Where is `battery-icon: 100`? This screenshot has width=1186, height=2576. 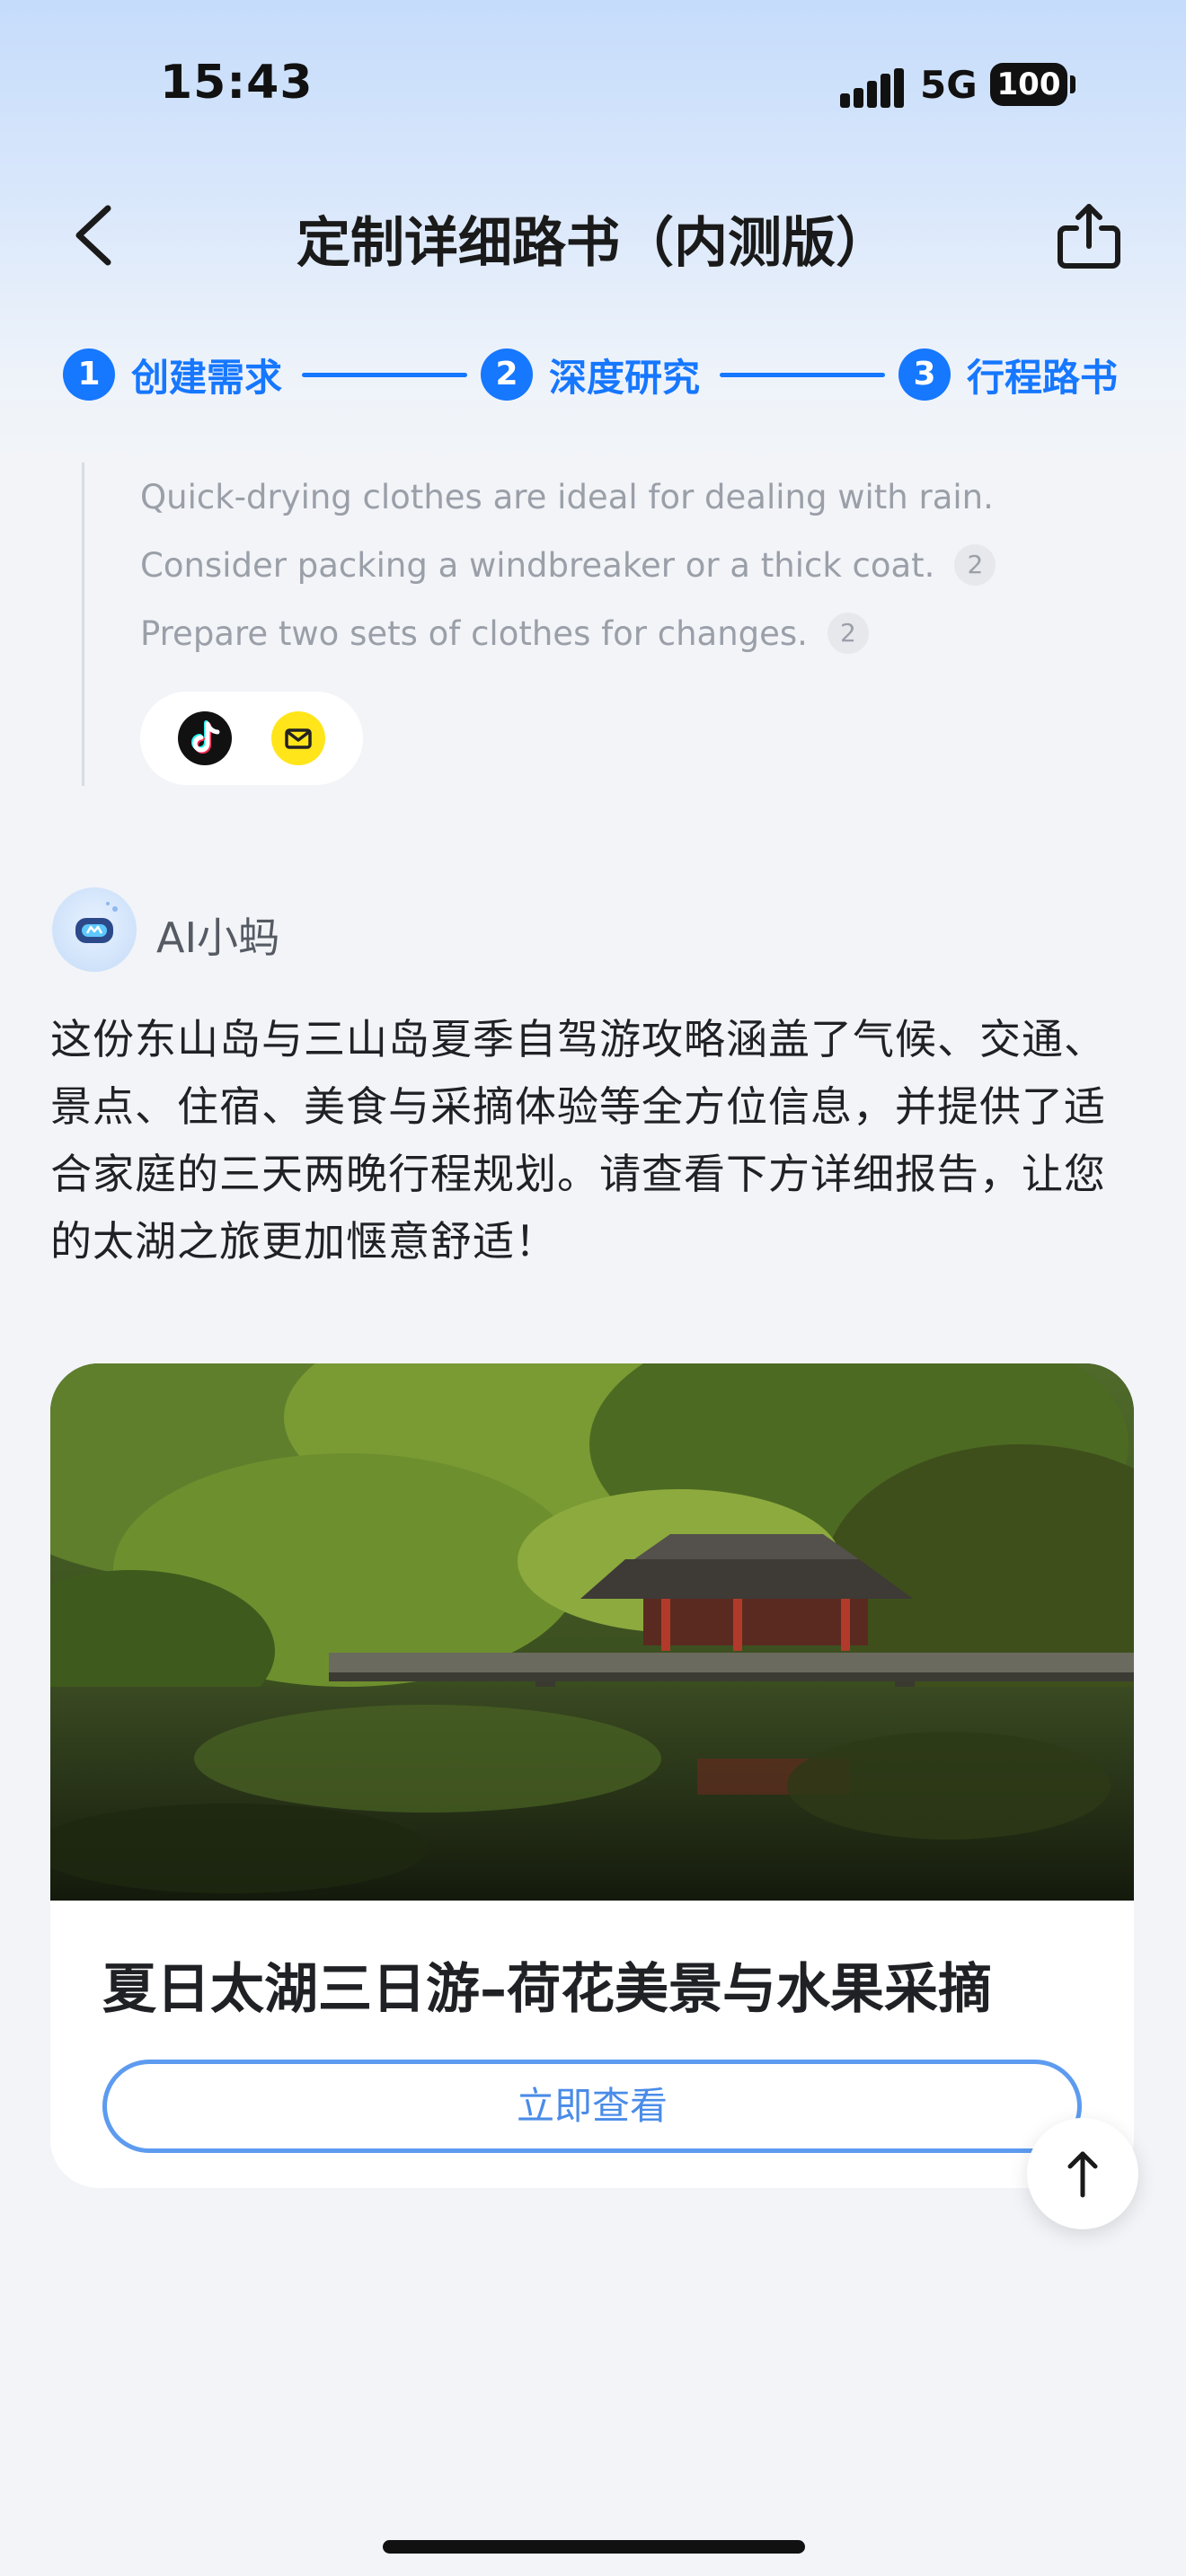 battery-icon: 100 is located at coordinates (1028, 84).